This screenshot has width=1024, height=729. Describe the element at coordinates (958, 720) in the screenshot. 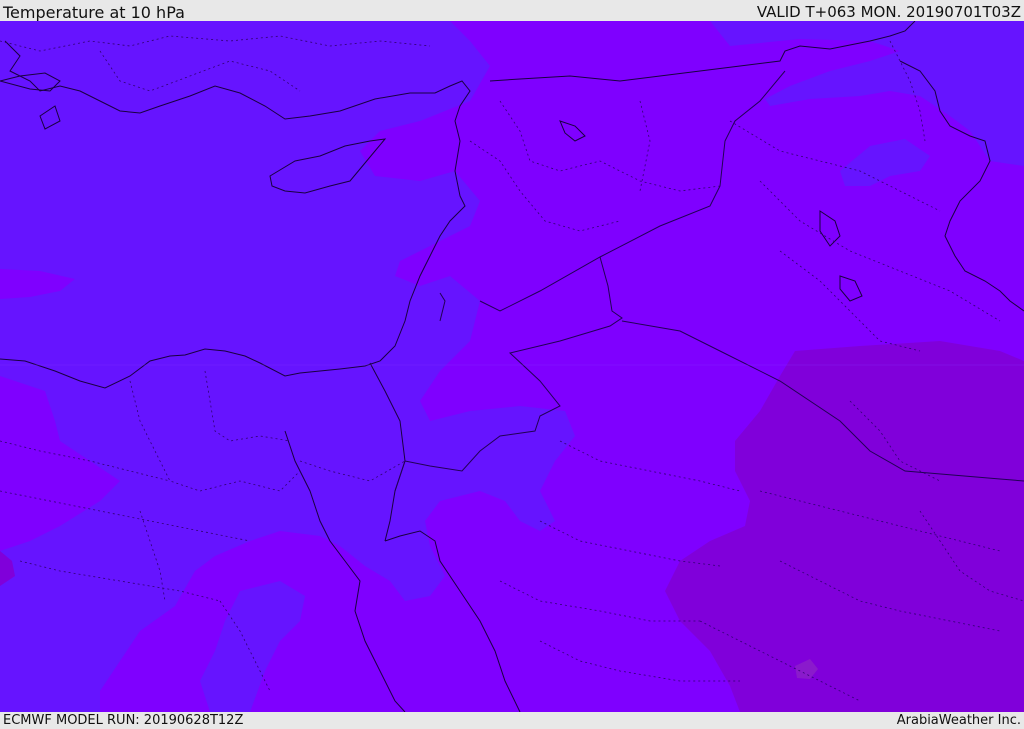

I see `credit-label: ArabiaWeather Inc.` at that location.